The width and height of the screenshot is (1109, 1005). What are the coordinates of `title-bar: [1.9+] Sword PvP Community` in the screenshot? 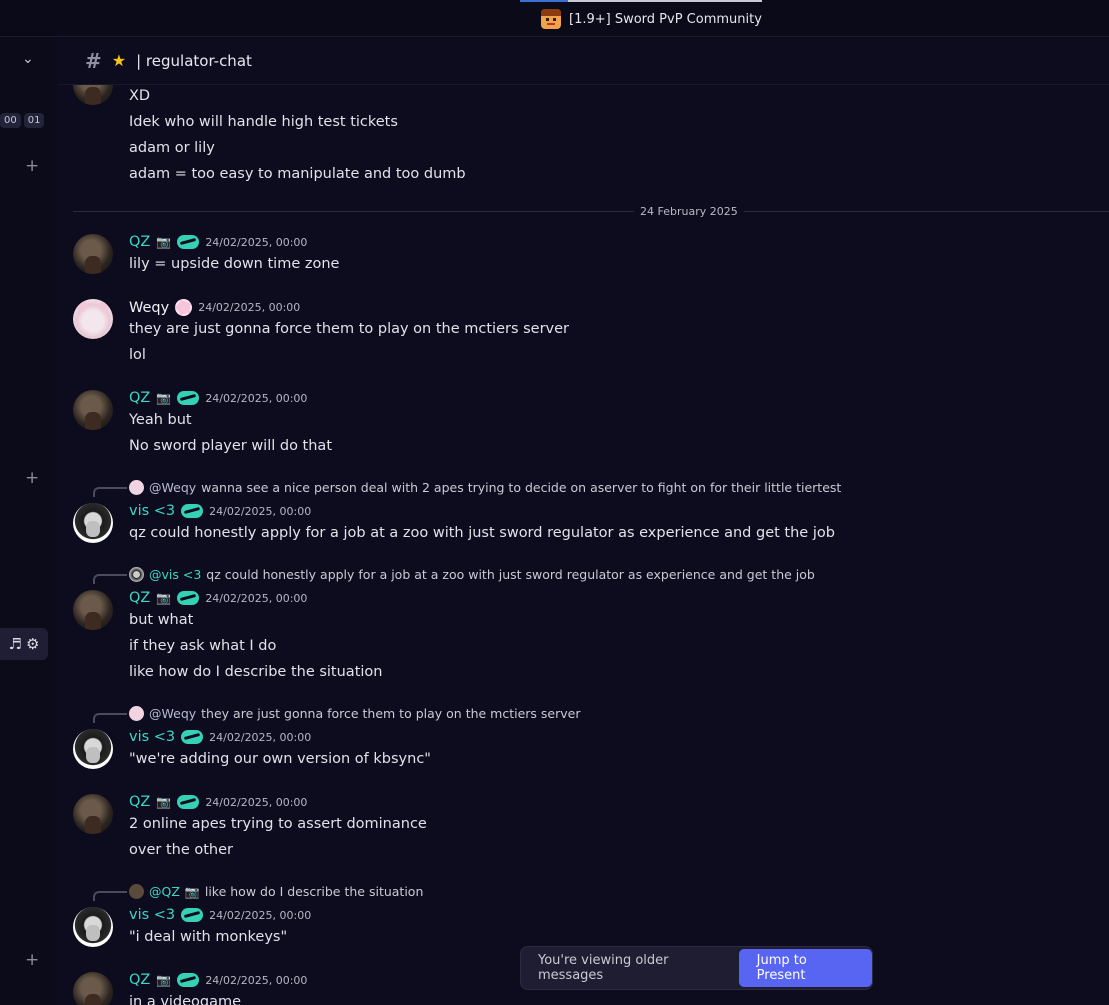 It's located at (554, 18).